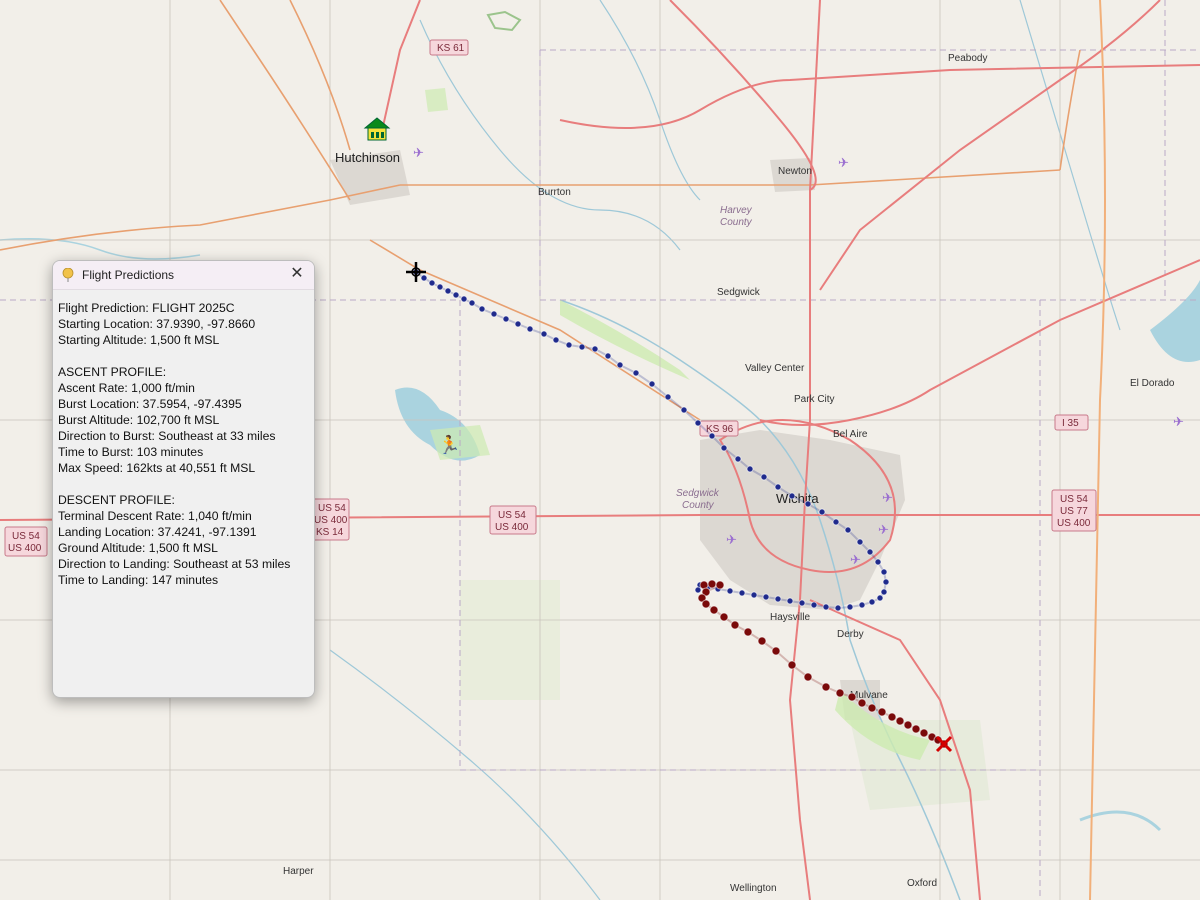 This screenshot has width=1200, height=900. What do you see at coordinates (698, 493) in the screenshot?
I see `label-sedgwick-county-1: Sedgwick` at bounding box center [698, 493].